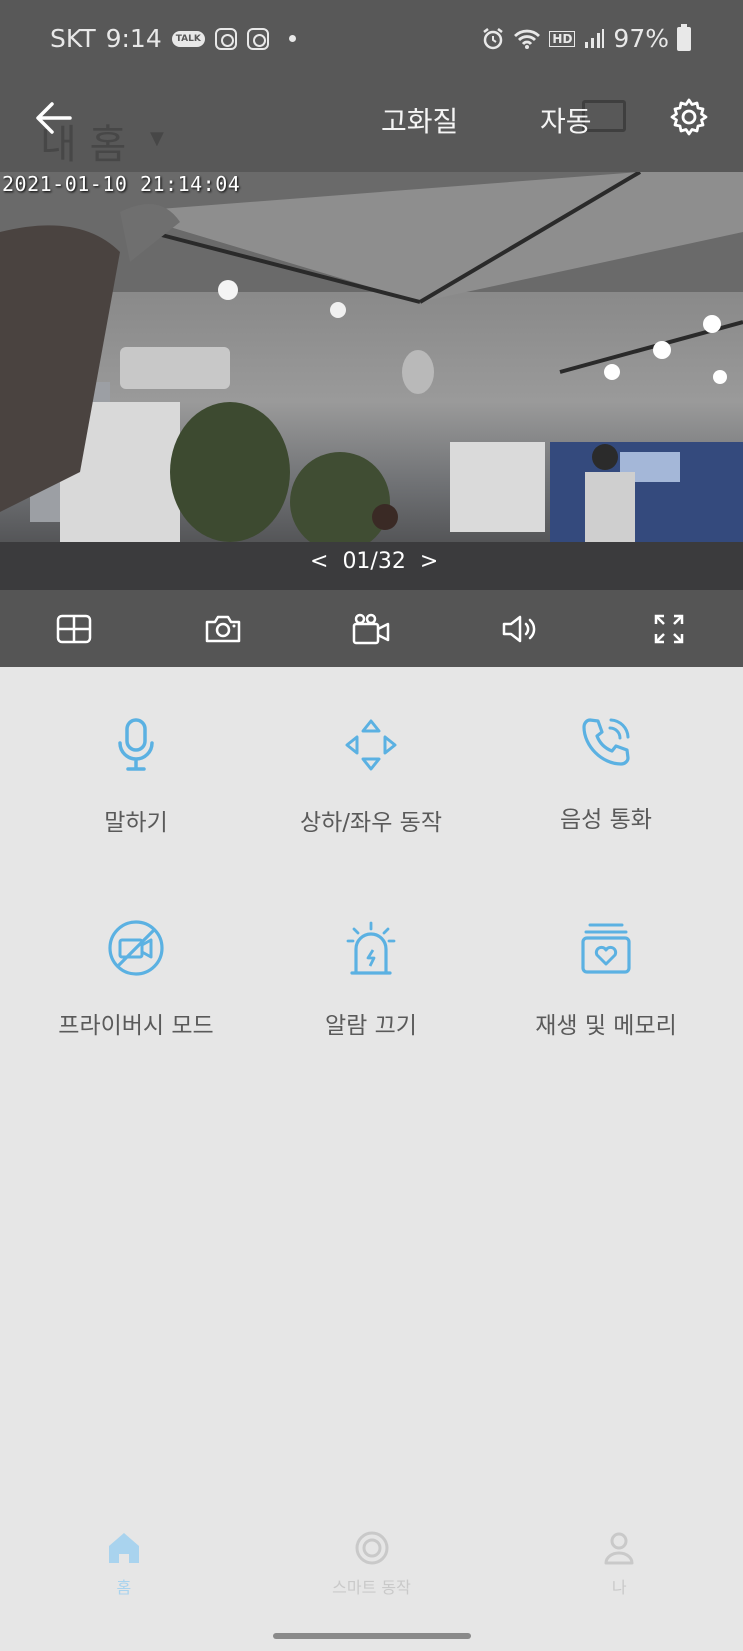 The height and width of the screenshot is (1651, 743). I want to click on clock: 9:14, so click(133, 38).